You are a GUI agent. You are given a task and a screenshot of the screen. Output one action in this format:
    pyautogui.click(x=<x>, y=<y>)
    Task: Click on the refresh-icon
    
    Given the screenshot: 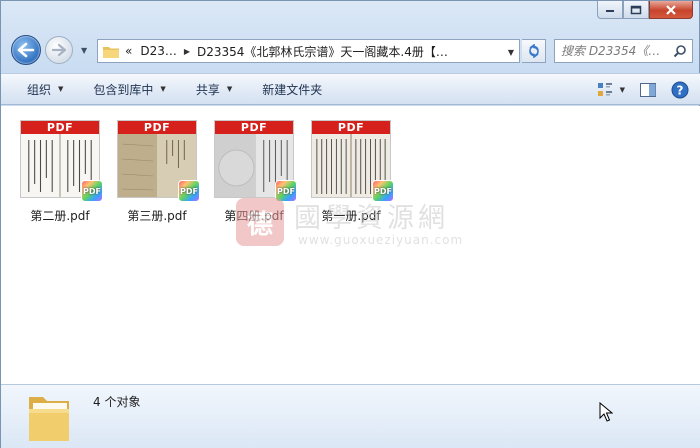 What is the action you would take?
    pyautogui.click(x=533, y=51)
    